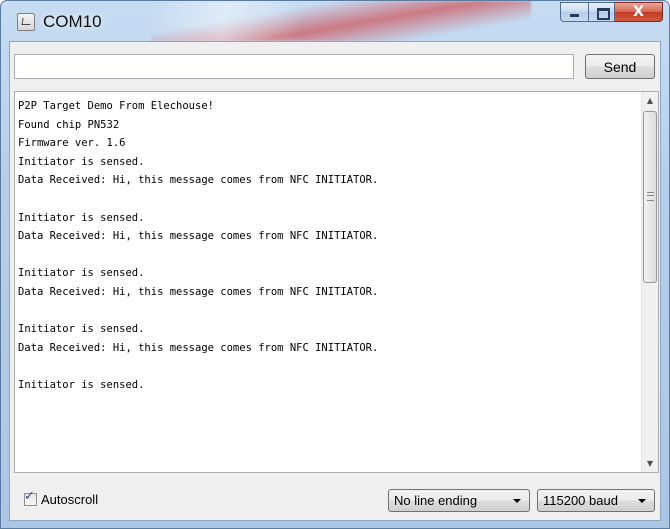 The height and width of the screenshot is (529, 670). I want to click on send-button: Send, so click(620, 66).